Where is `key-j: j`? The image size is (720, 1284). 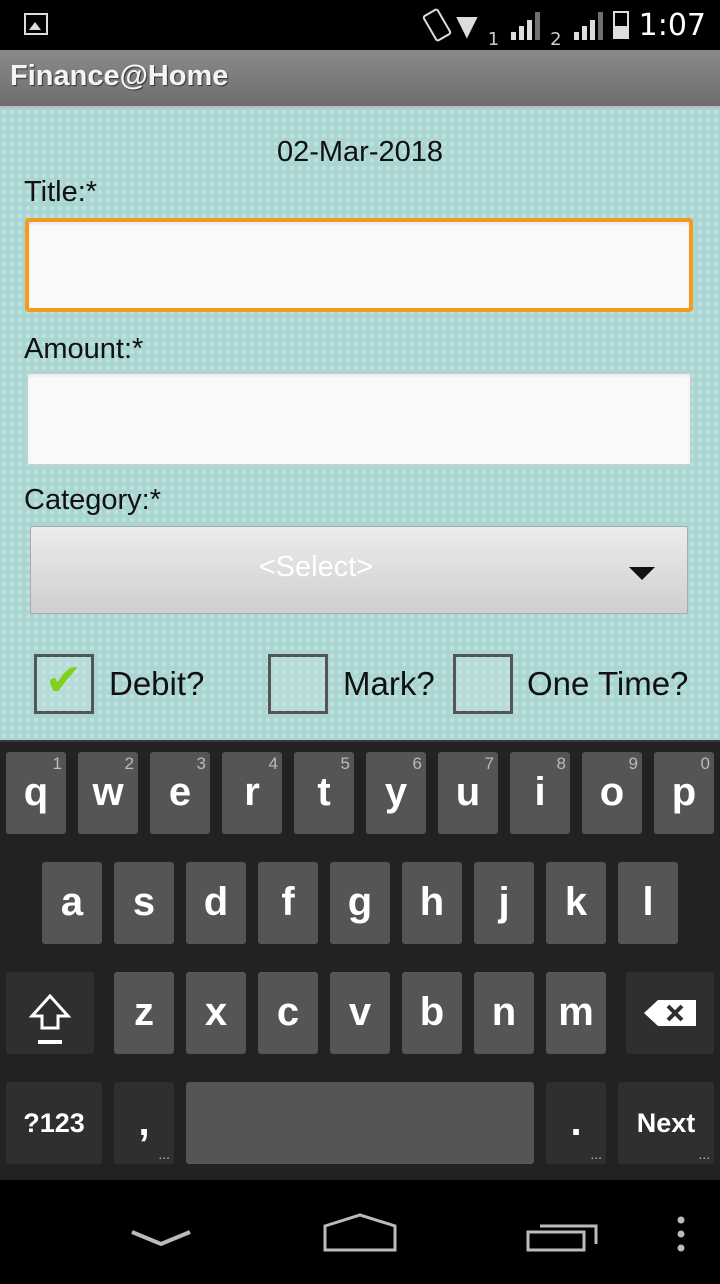
key-j: j is located at coordinates (504, 903).